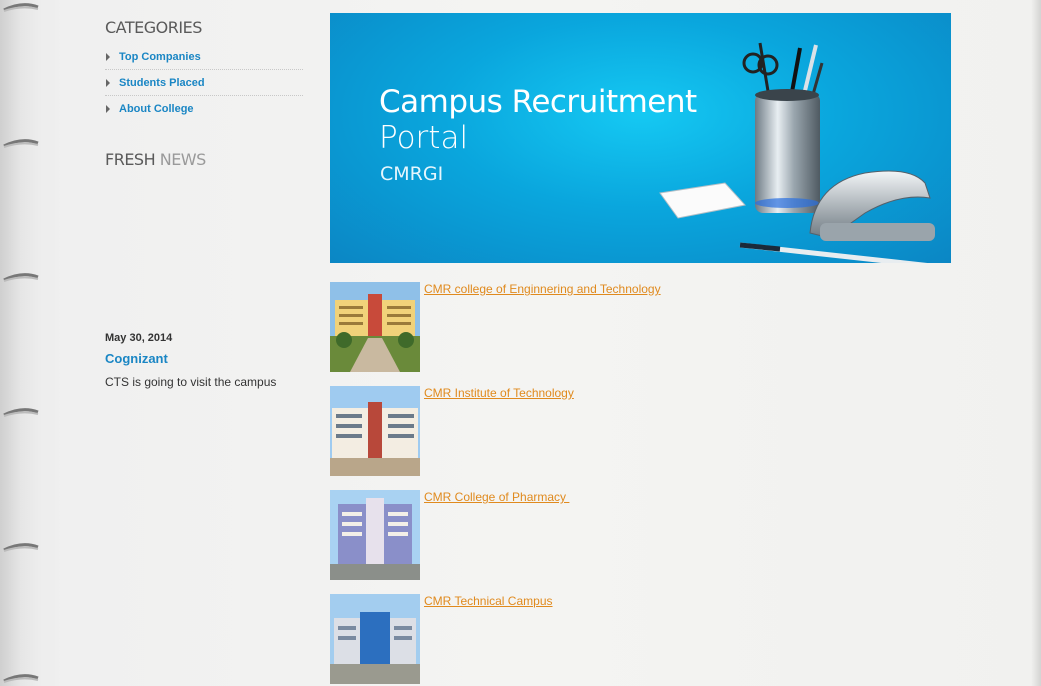  Describe the element at coordinates (610, 535) in the screenshot. I see `college-item: CMR College of Pharmacy` at that location.